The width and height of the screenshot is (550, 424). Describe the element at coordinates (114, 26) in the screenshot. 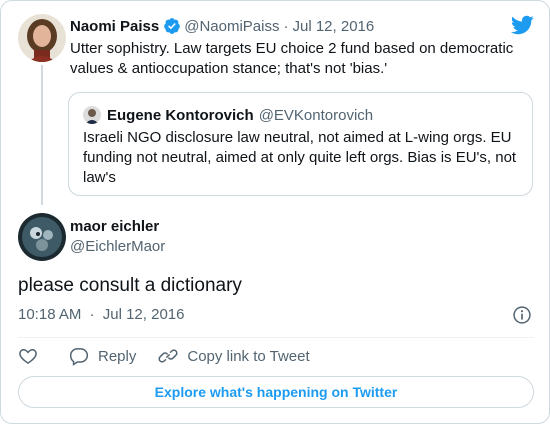

I see `parent-author-name: Naomi Paiss` at that location.